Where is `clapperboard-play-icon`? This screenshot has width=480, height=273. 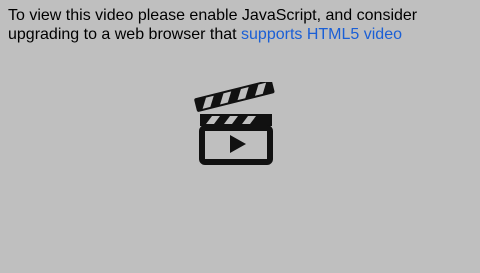 clapperboard-play-icon is located at coordinates (238, 124).